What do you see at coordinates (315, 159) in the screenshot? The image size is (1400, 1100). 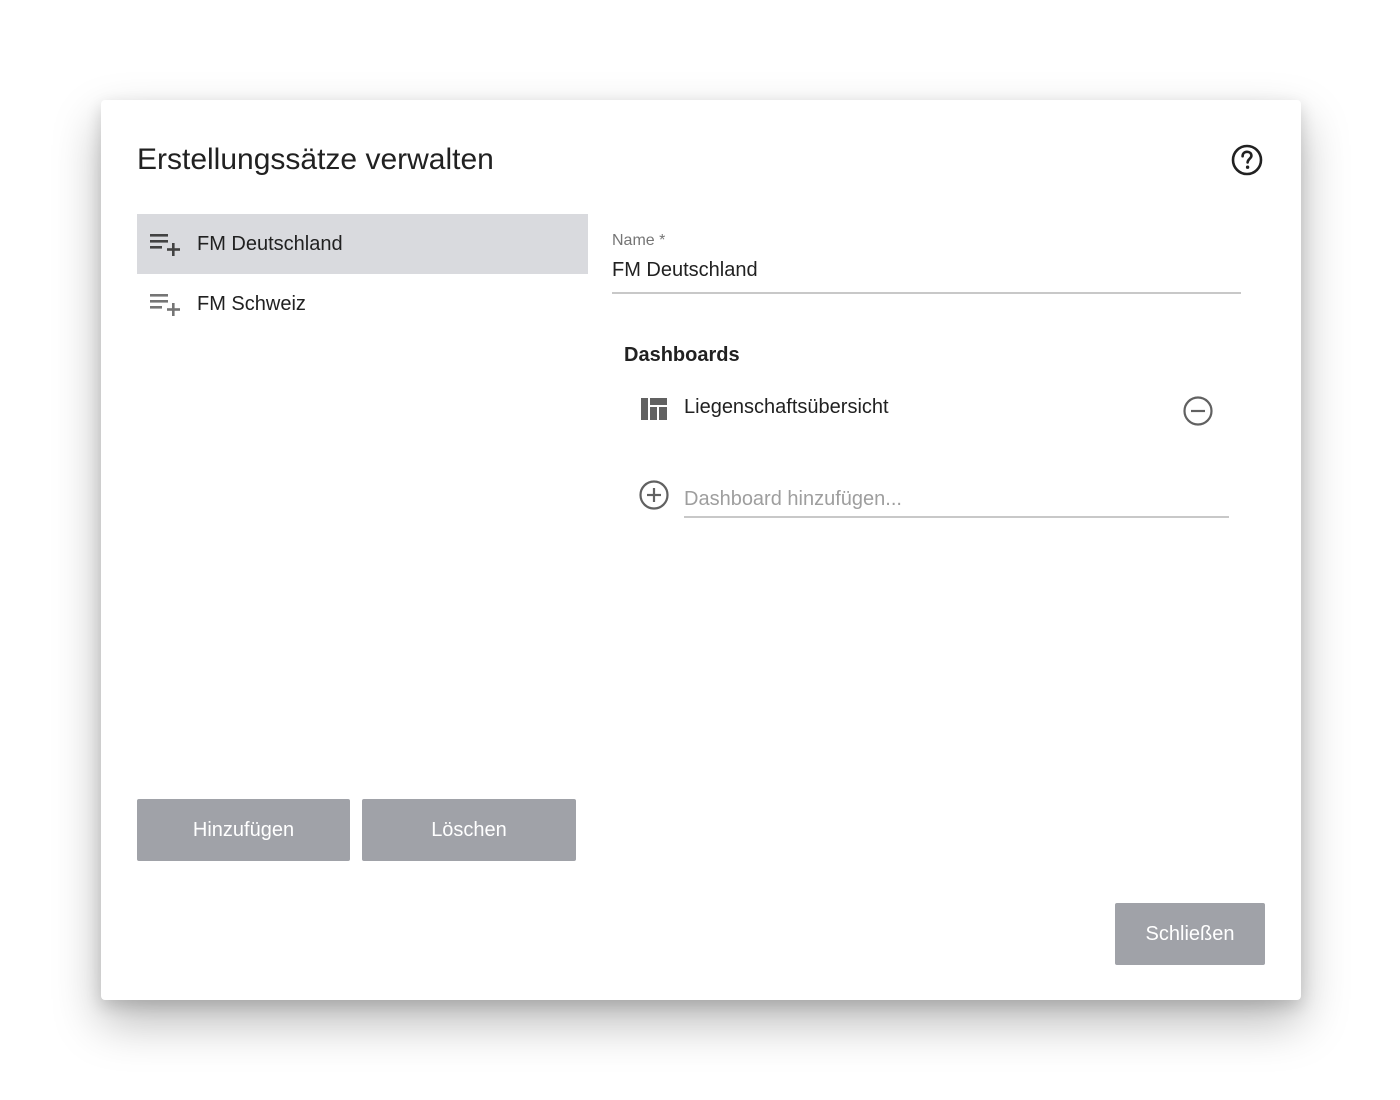 I see `dialog-title: Erstellungssätze verwalten` at bounding box center [315, 159].